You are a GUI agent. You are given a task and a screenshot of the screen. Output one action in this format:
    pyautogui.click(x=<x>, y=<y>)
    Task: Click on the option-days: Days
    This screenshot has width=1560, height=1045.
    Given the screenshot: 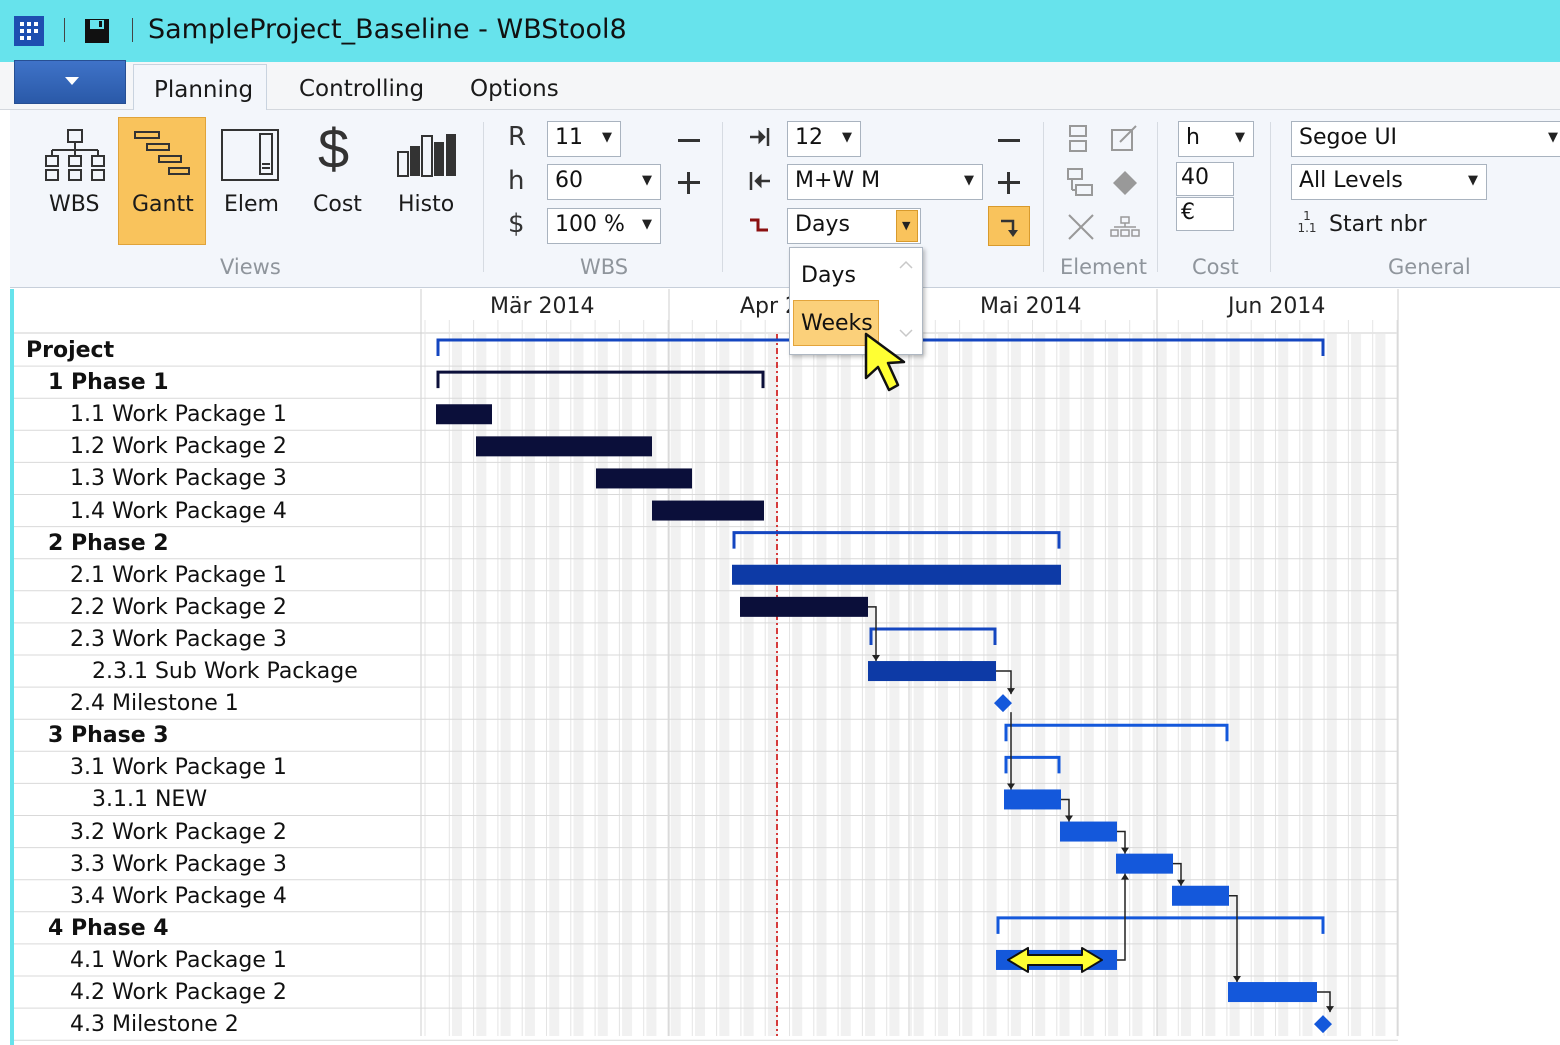 What is the action you would take?
    pyautogui.click(x=828, y=275)
    